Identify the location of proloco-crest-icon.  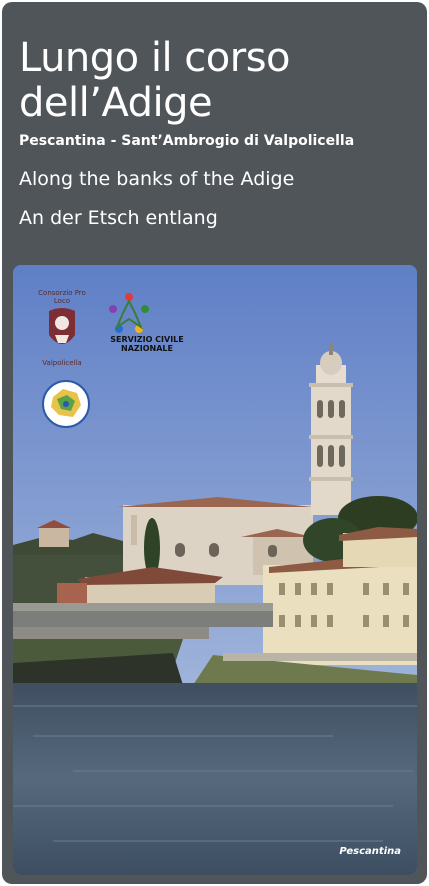
(62, 326).